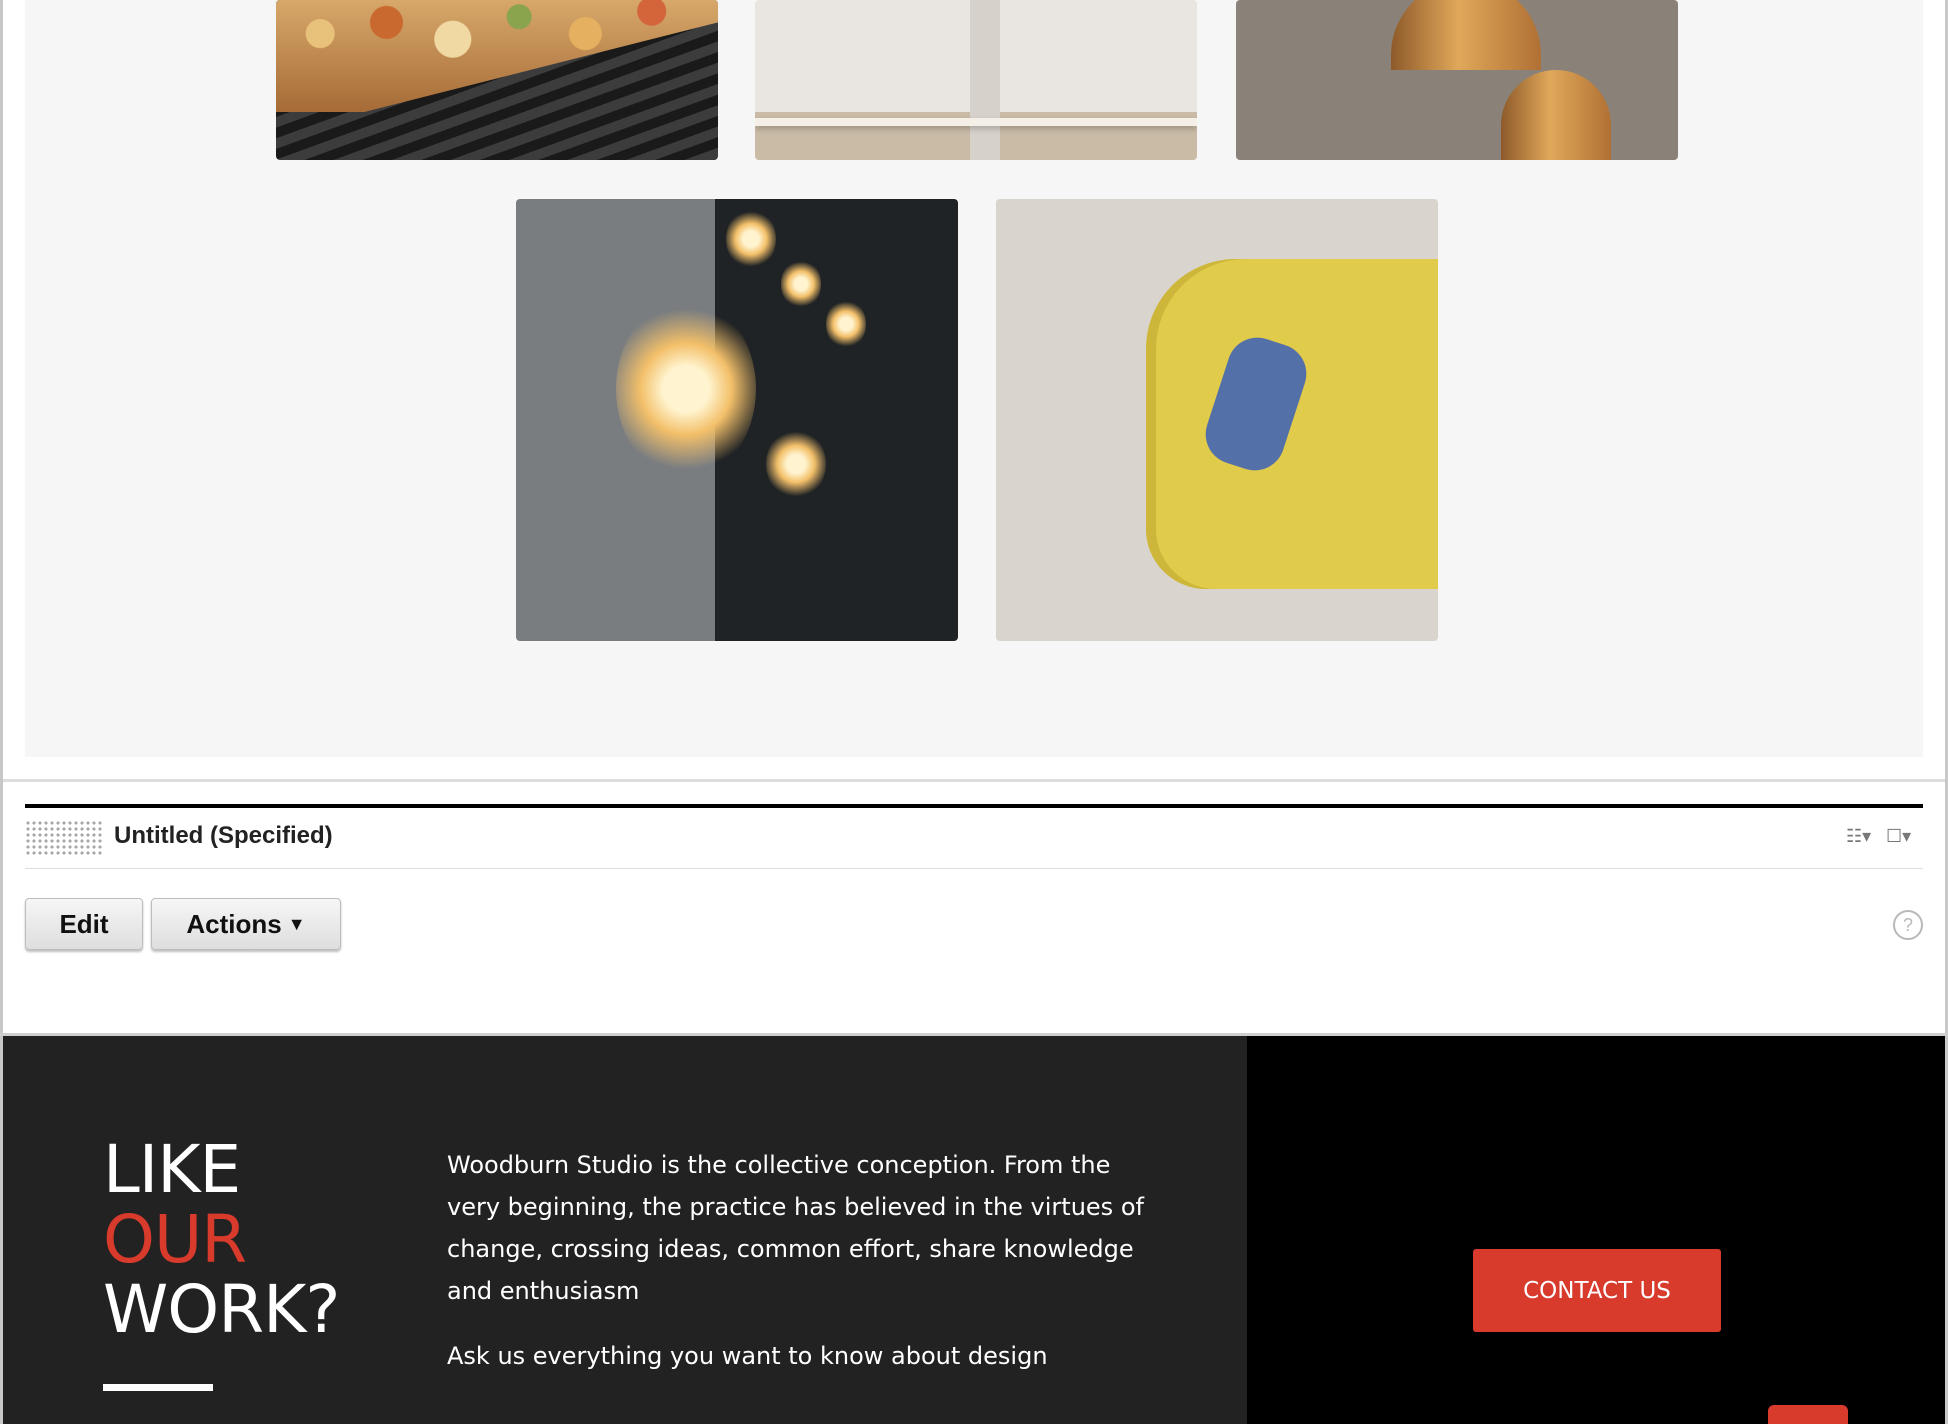  I want to click on headline-underline, so click(158, 1387).